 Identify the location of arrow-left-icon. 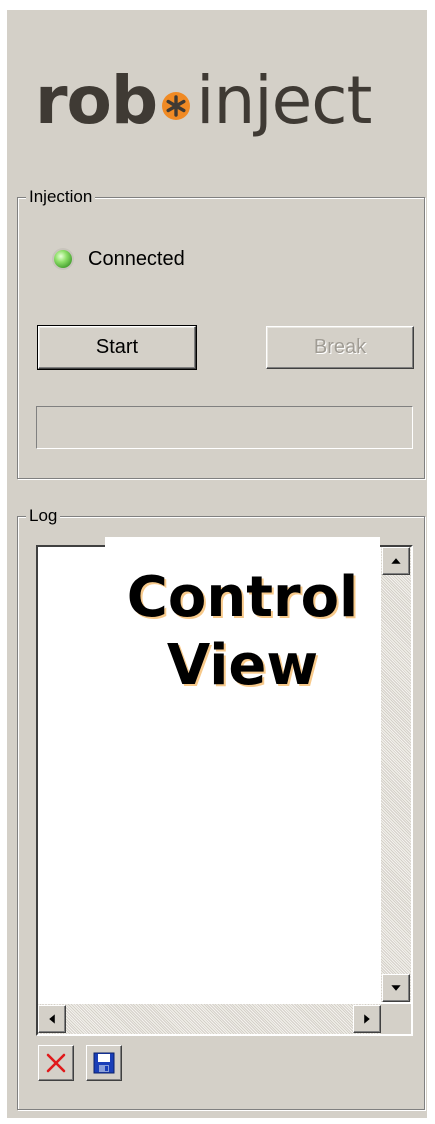
(52, 1019).